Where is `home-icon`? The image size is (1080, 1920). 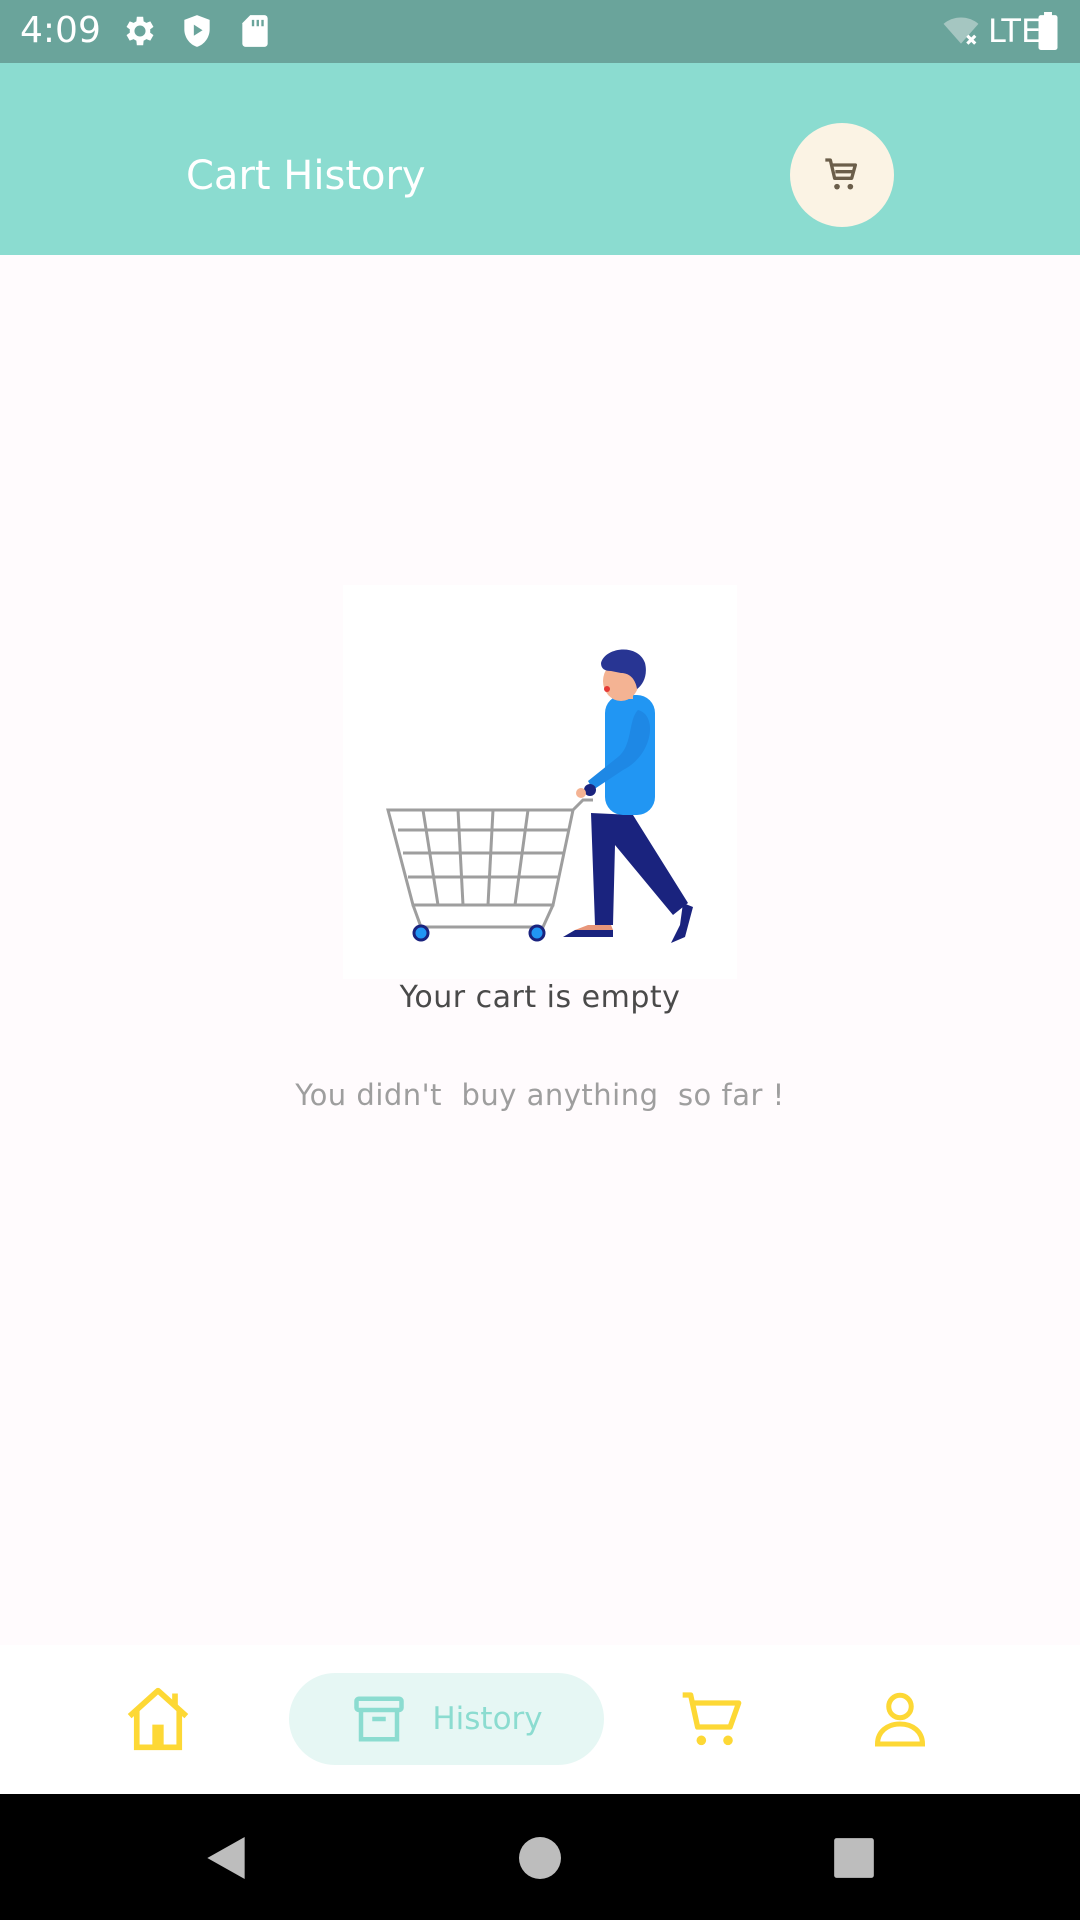
home-icon is located at coordinates (158, 1719).